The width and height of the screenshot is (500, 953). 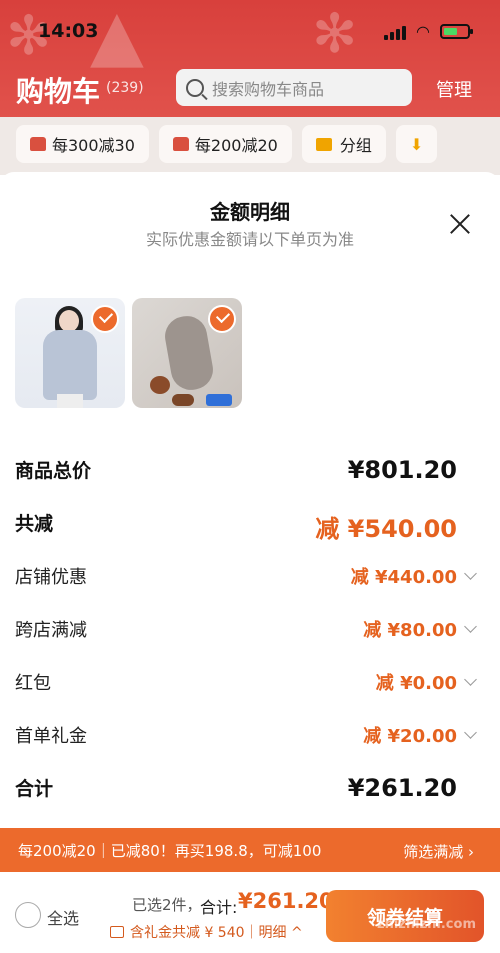 What do you see at coordinates (58, 91) in the screenshot?
I see `page-title: 购物车` at bounding box center [58, 91].